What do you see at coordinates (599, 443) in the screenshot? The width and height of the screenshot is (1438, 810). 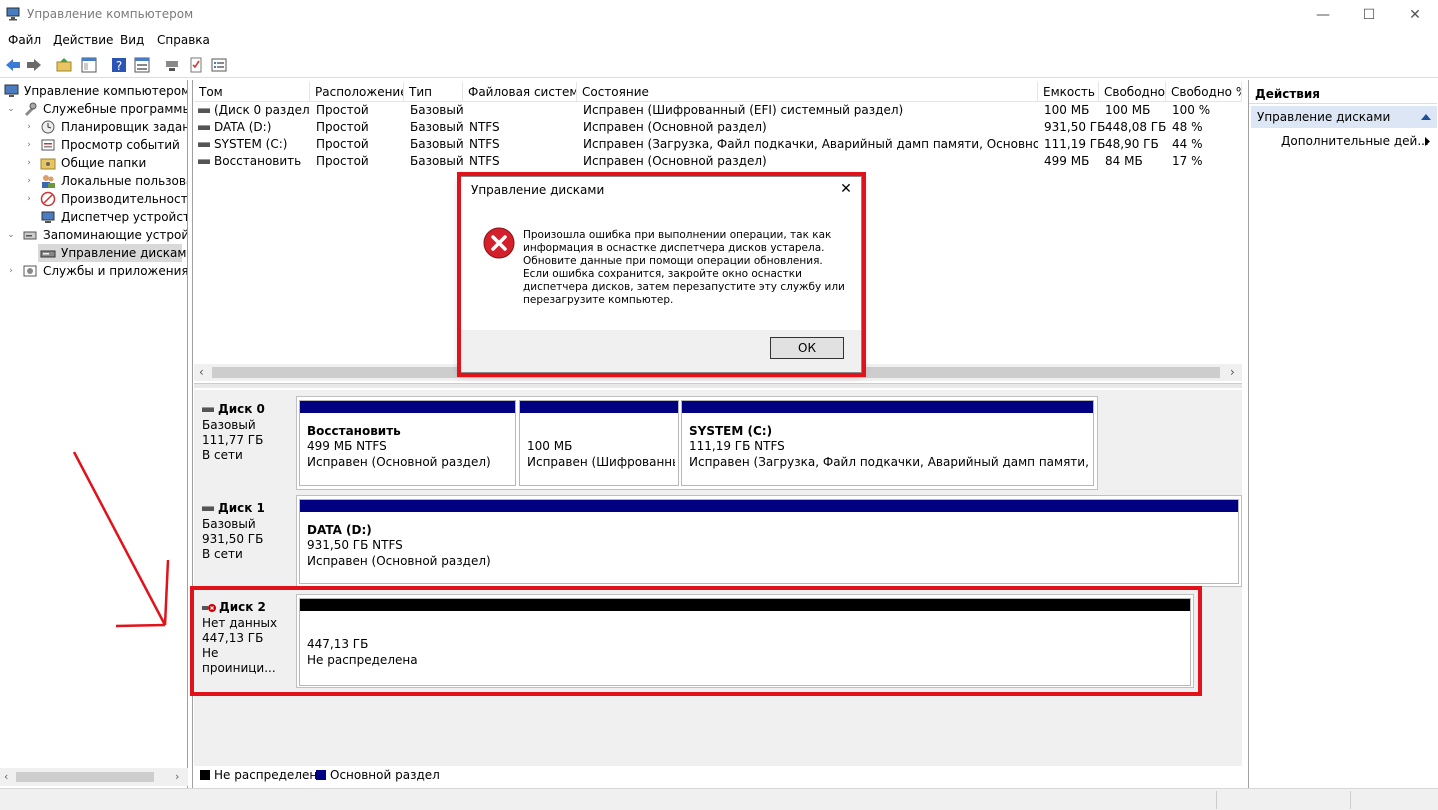 I see `partition-efi: 100 МБ Исправен (Шифрованный` at bounding box center [599, 443].